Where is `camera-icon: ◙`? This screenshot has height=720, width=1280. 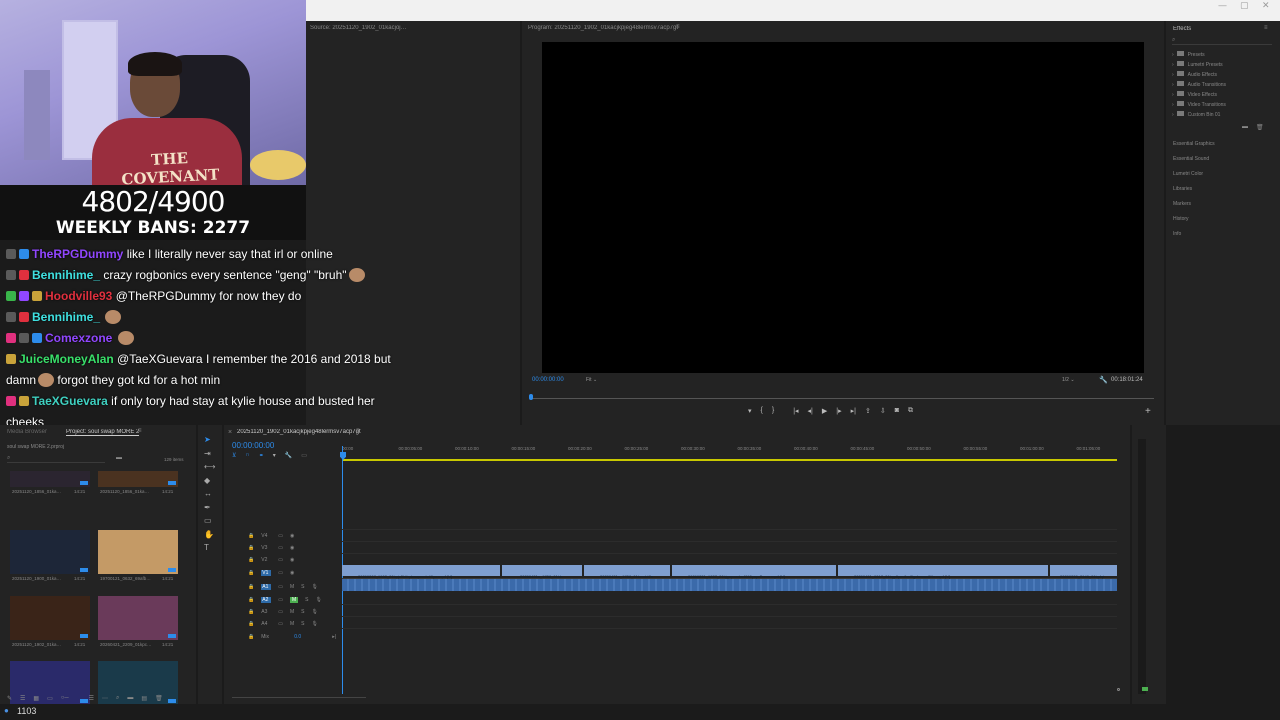
camera-icon: ◙ is located at coordinates (897, 412).